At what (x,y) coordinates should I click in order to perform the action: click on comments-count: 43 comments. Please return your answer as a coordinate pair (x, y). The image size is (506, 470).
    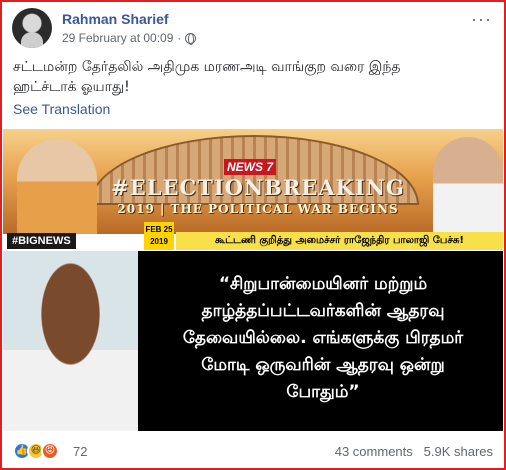
    Looking at the image, I should click on (374, 451).